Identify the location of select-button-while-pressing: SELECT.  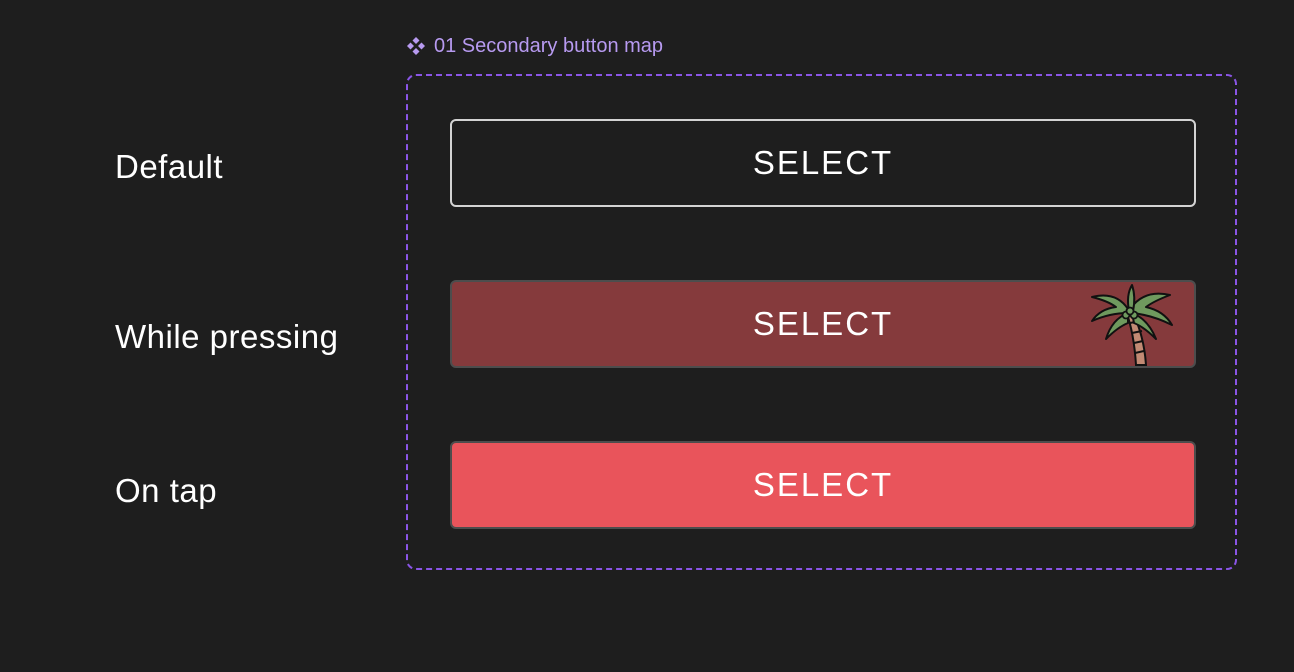
(823, 324).